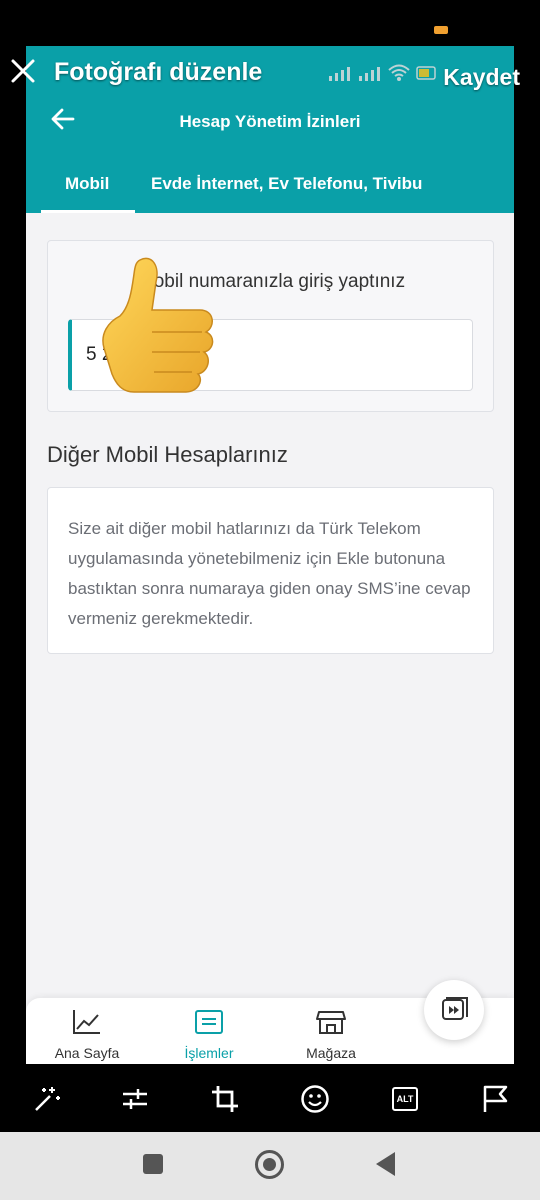 Image resolution: width=540 pixels, height=1200 pixels. Describe the element at coordinates (270, 55) in the screenshot. I see `editor-top-bar: Fotoğrafı düzenle Kaydet` at that location.